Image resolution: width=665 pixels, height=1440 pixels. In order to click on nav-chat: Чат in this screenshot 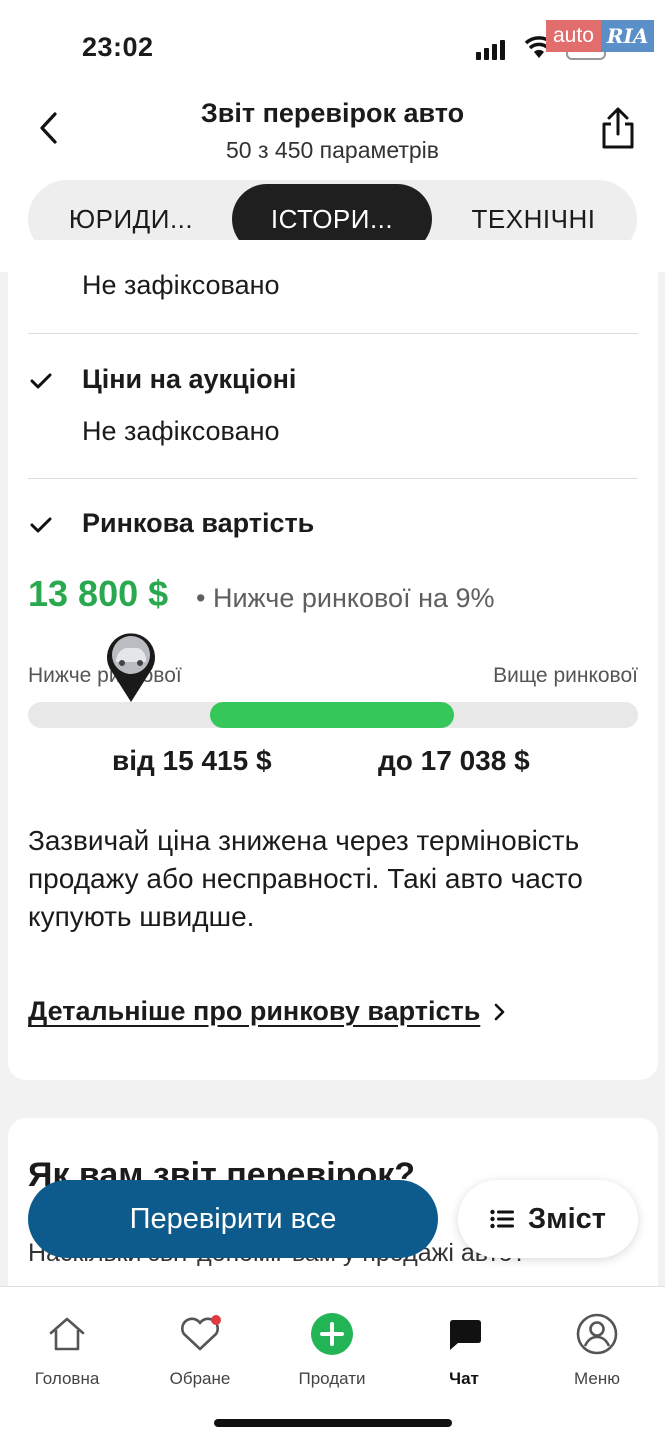, I will do `click(464, 1349)`.